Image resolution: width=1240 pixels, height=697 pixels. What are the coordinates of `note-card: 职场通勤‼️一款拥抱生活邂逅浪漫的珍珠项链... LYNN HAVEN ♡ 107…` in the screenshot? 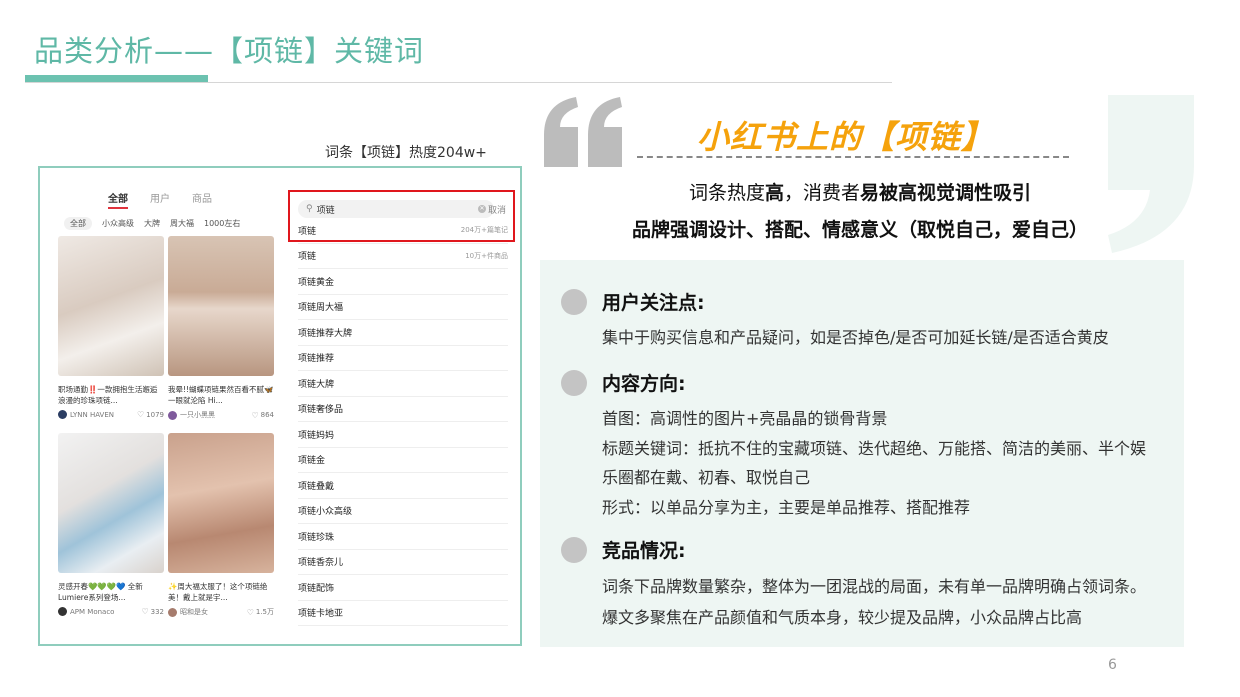 It's located at (111, 327).